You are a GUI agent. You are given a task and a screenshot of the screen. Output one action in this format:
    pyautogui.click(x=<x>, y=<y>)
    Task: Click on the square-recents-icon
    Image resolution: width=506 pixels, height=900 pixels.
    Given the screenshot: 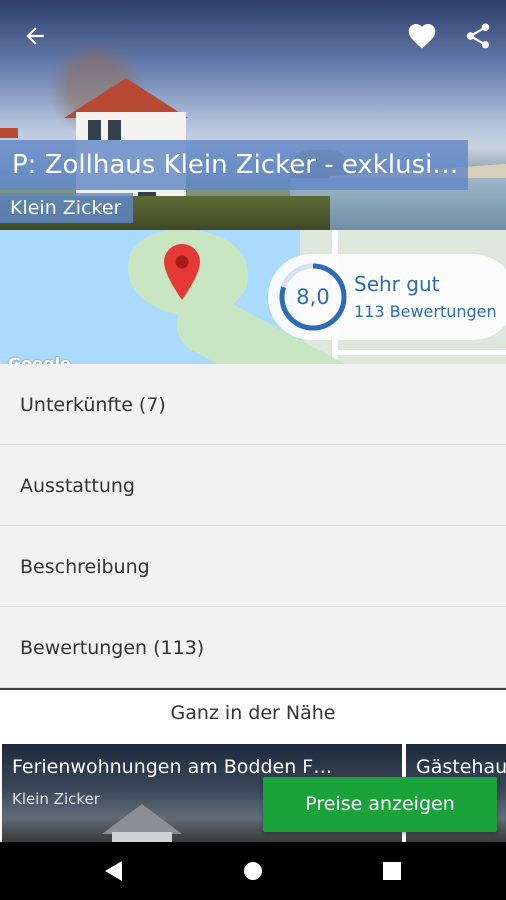 What is the action you would take?
    pyautogui.click(x=392, y=871)
    